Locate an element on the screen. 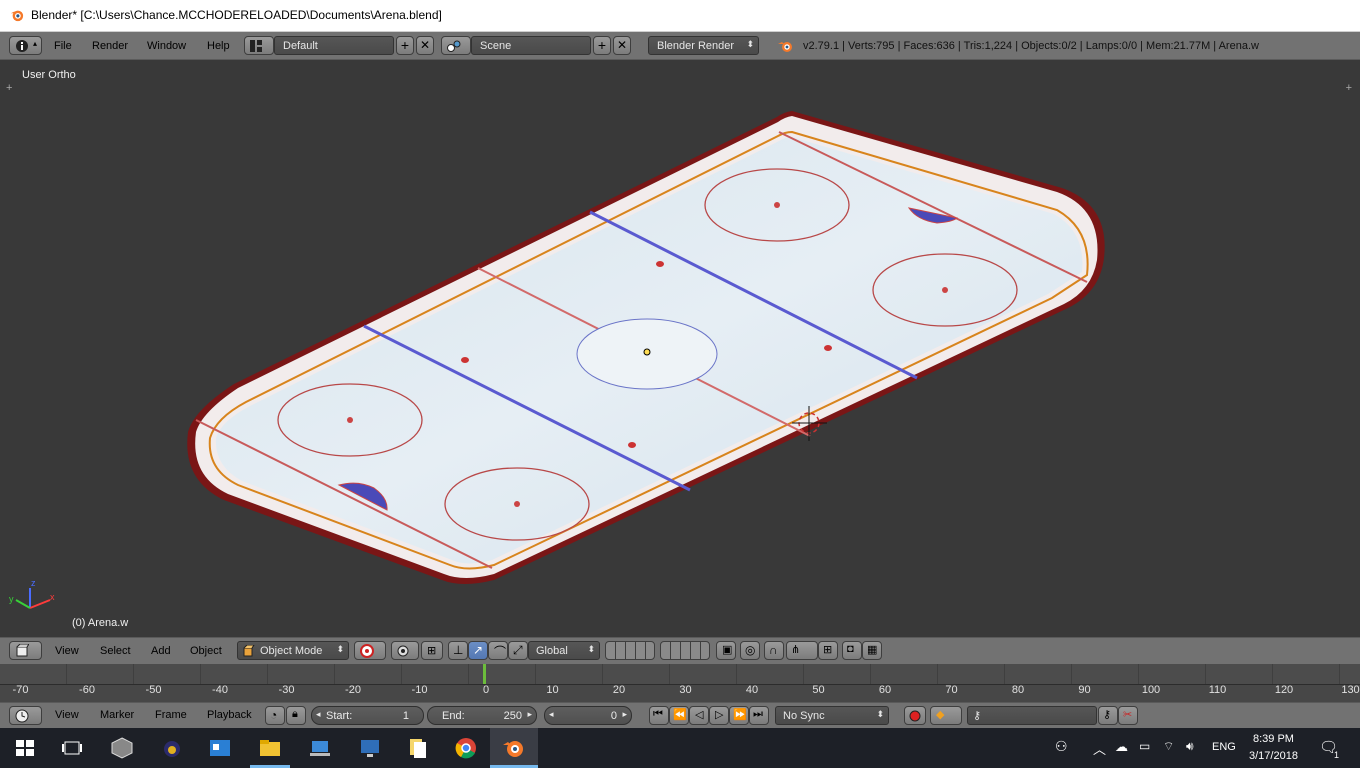 This screenshot has height=768, width=1360. interaction-mode-dropdown: Object Mode ⬍ is located at coordinates (293, 650).